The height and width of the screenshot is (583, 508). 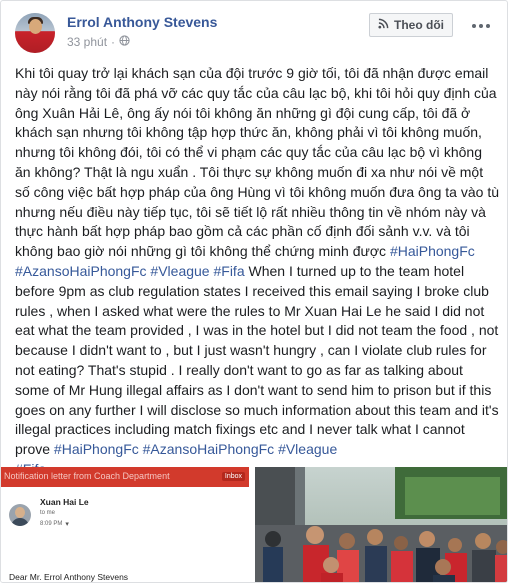 I want to click on post-timestamp: 33 phút, so click(x=87, y=42).